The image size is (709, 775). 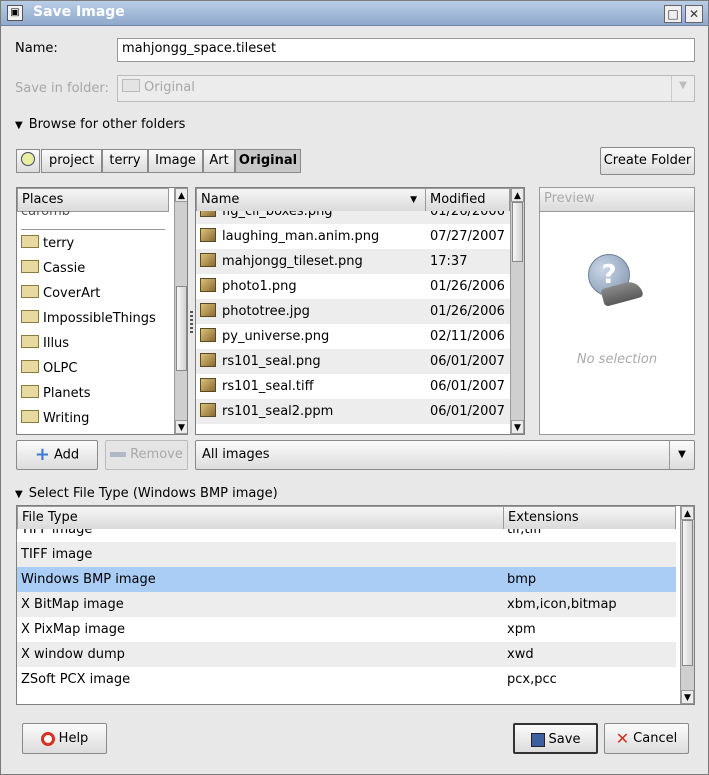 I want to click on places-item-illus: Illus, so click(x=43, y=343).